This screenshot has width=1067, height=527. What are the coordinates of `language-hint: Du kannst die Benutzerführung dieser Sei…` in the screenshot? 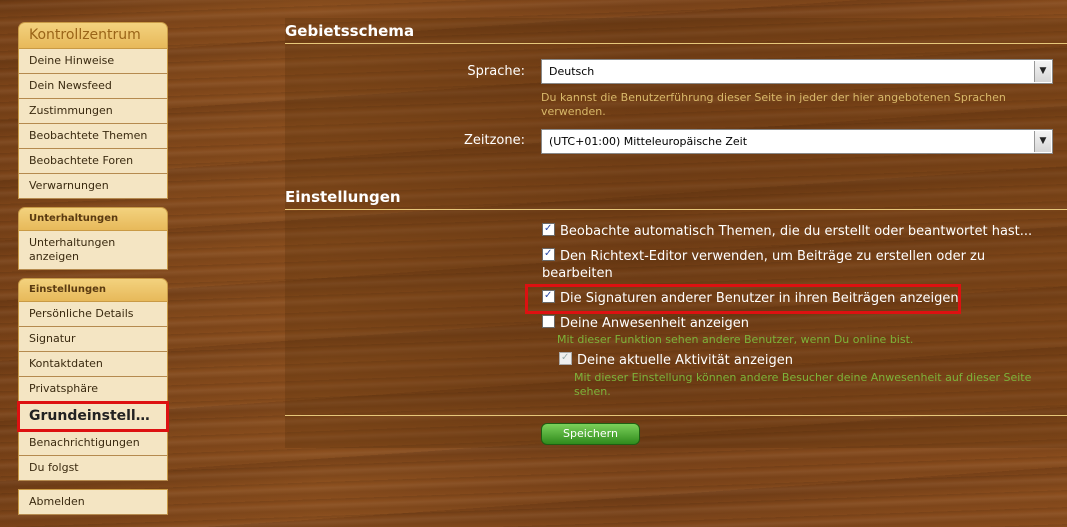 It's located at (773, 104).